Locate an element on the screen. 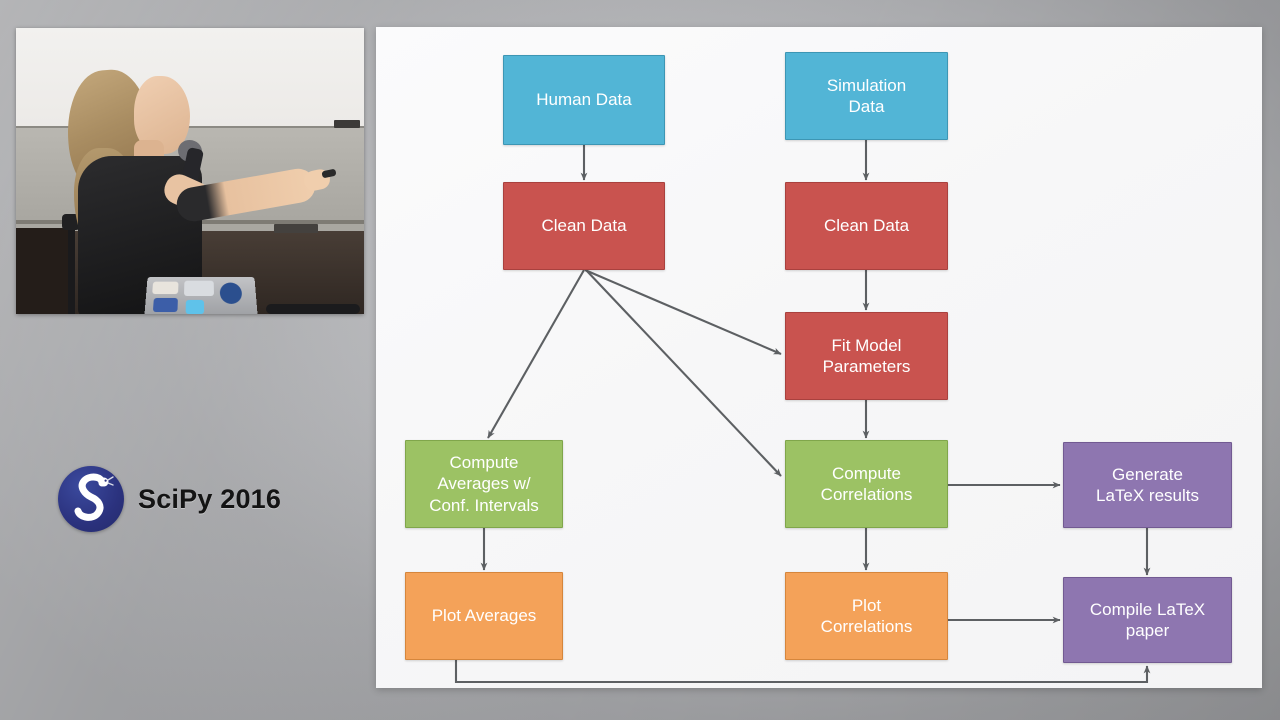  whiteboard-surface is located at coordinates (190, 78).